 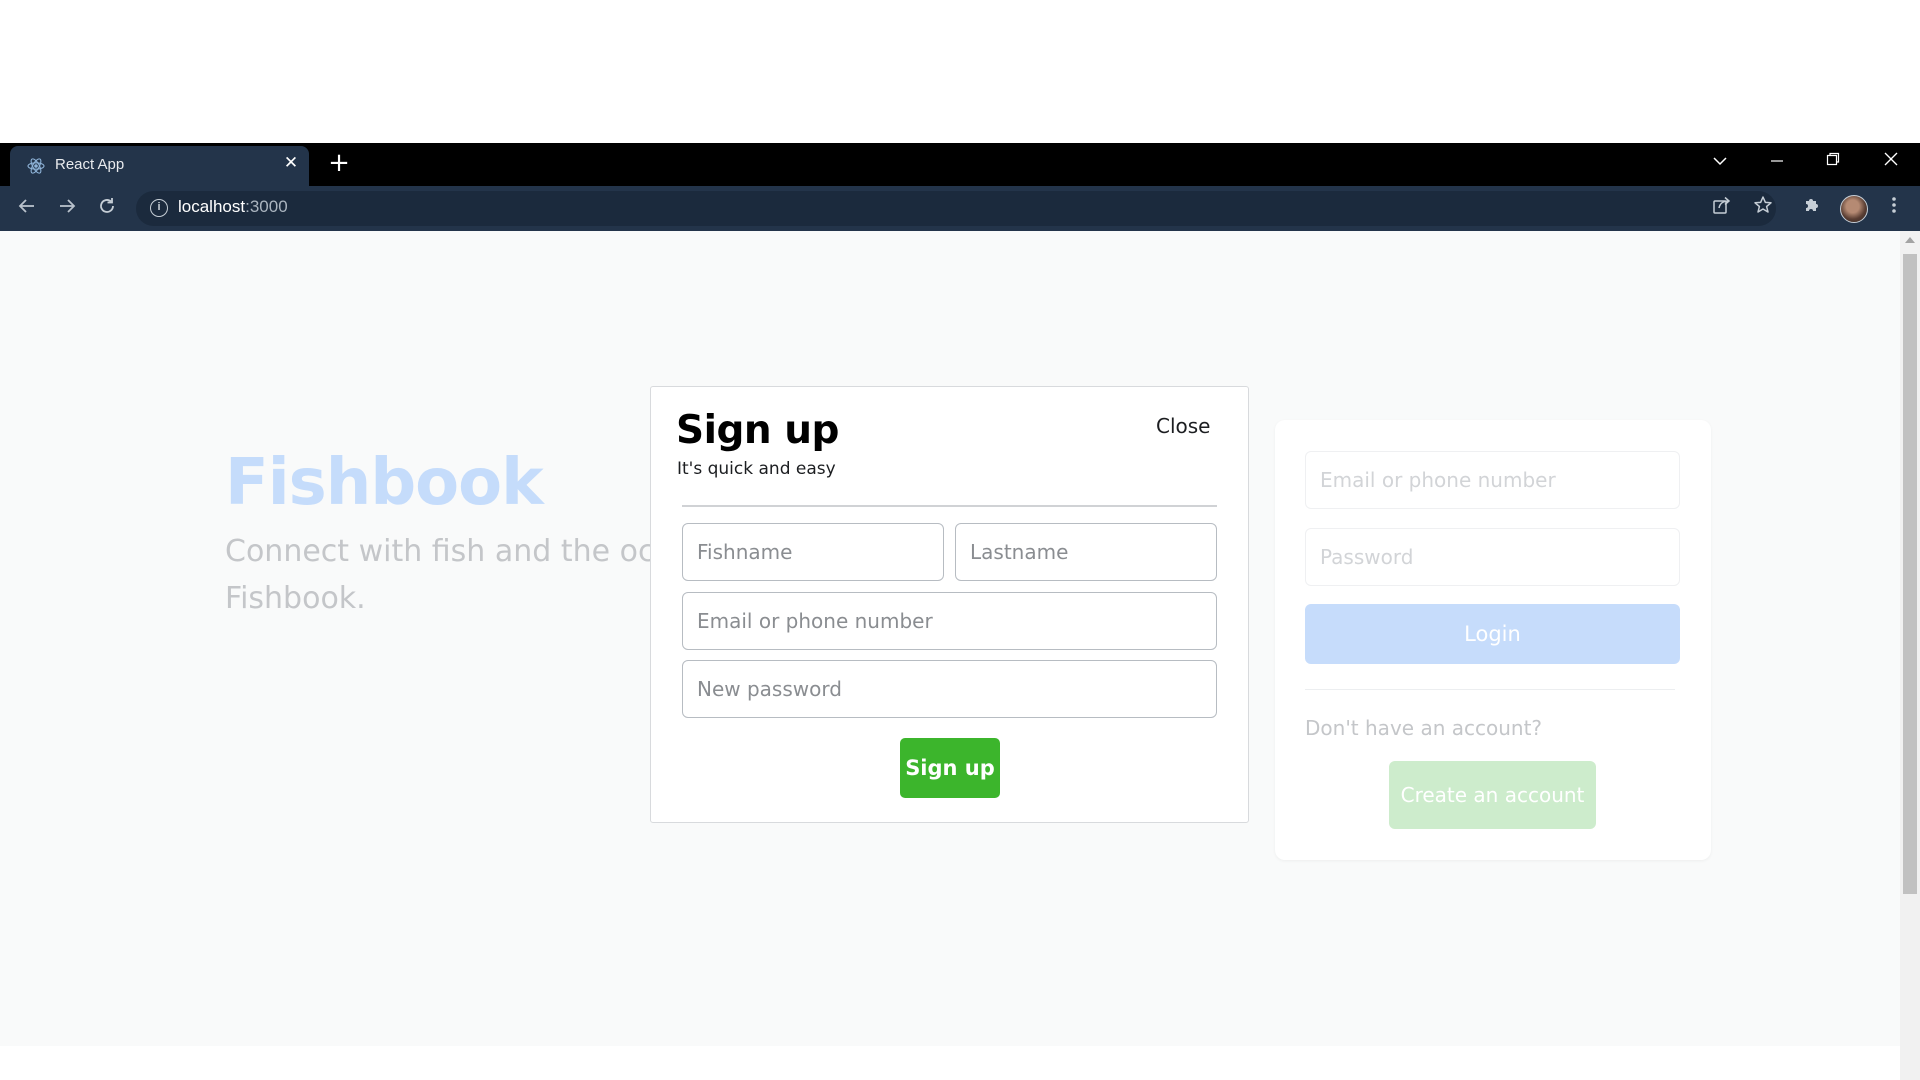 What do you see at coordinates (1492, 634) in the screenshot?
I see `login-button: Login` at bounding box center [1492, 634].